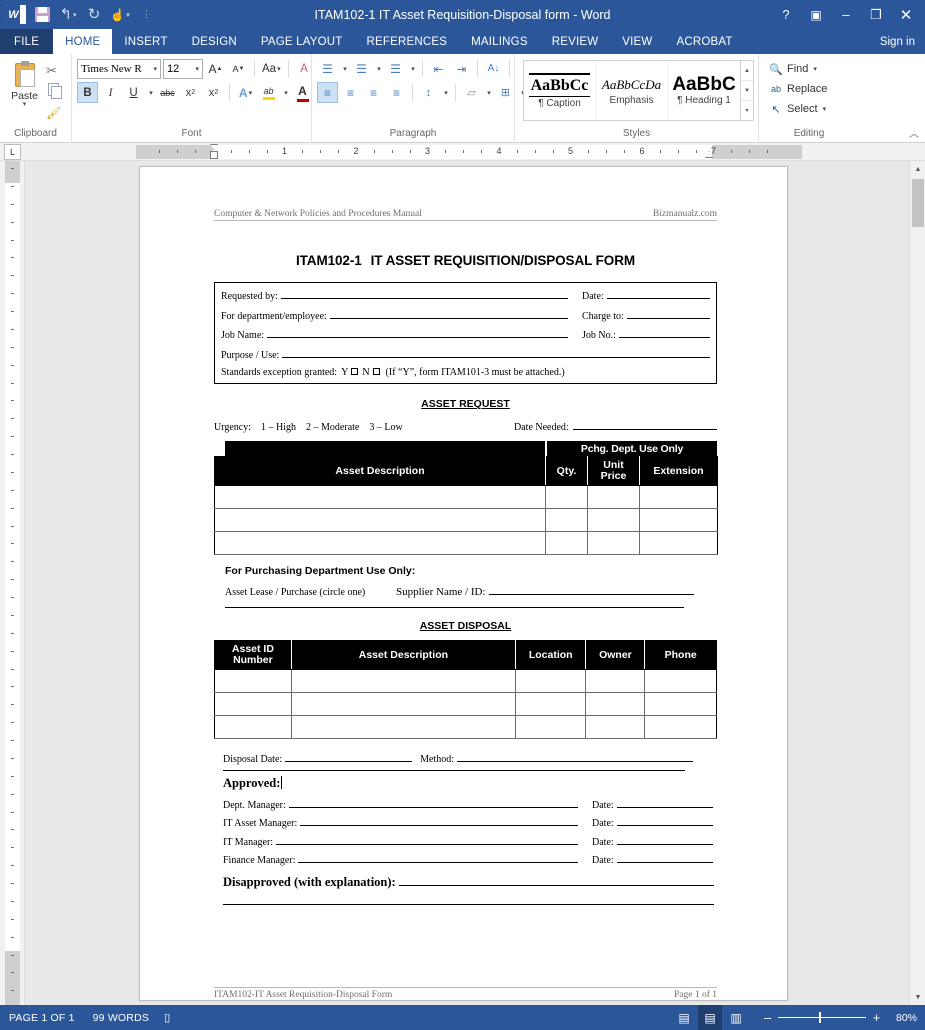 This screenshot has height=1030, width=925. Describe the element at coordinates (664, 821) in the screenshot. I see `it-asset-manager-date-input` at that location.